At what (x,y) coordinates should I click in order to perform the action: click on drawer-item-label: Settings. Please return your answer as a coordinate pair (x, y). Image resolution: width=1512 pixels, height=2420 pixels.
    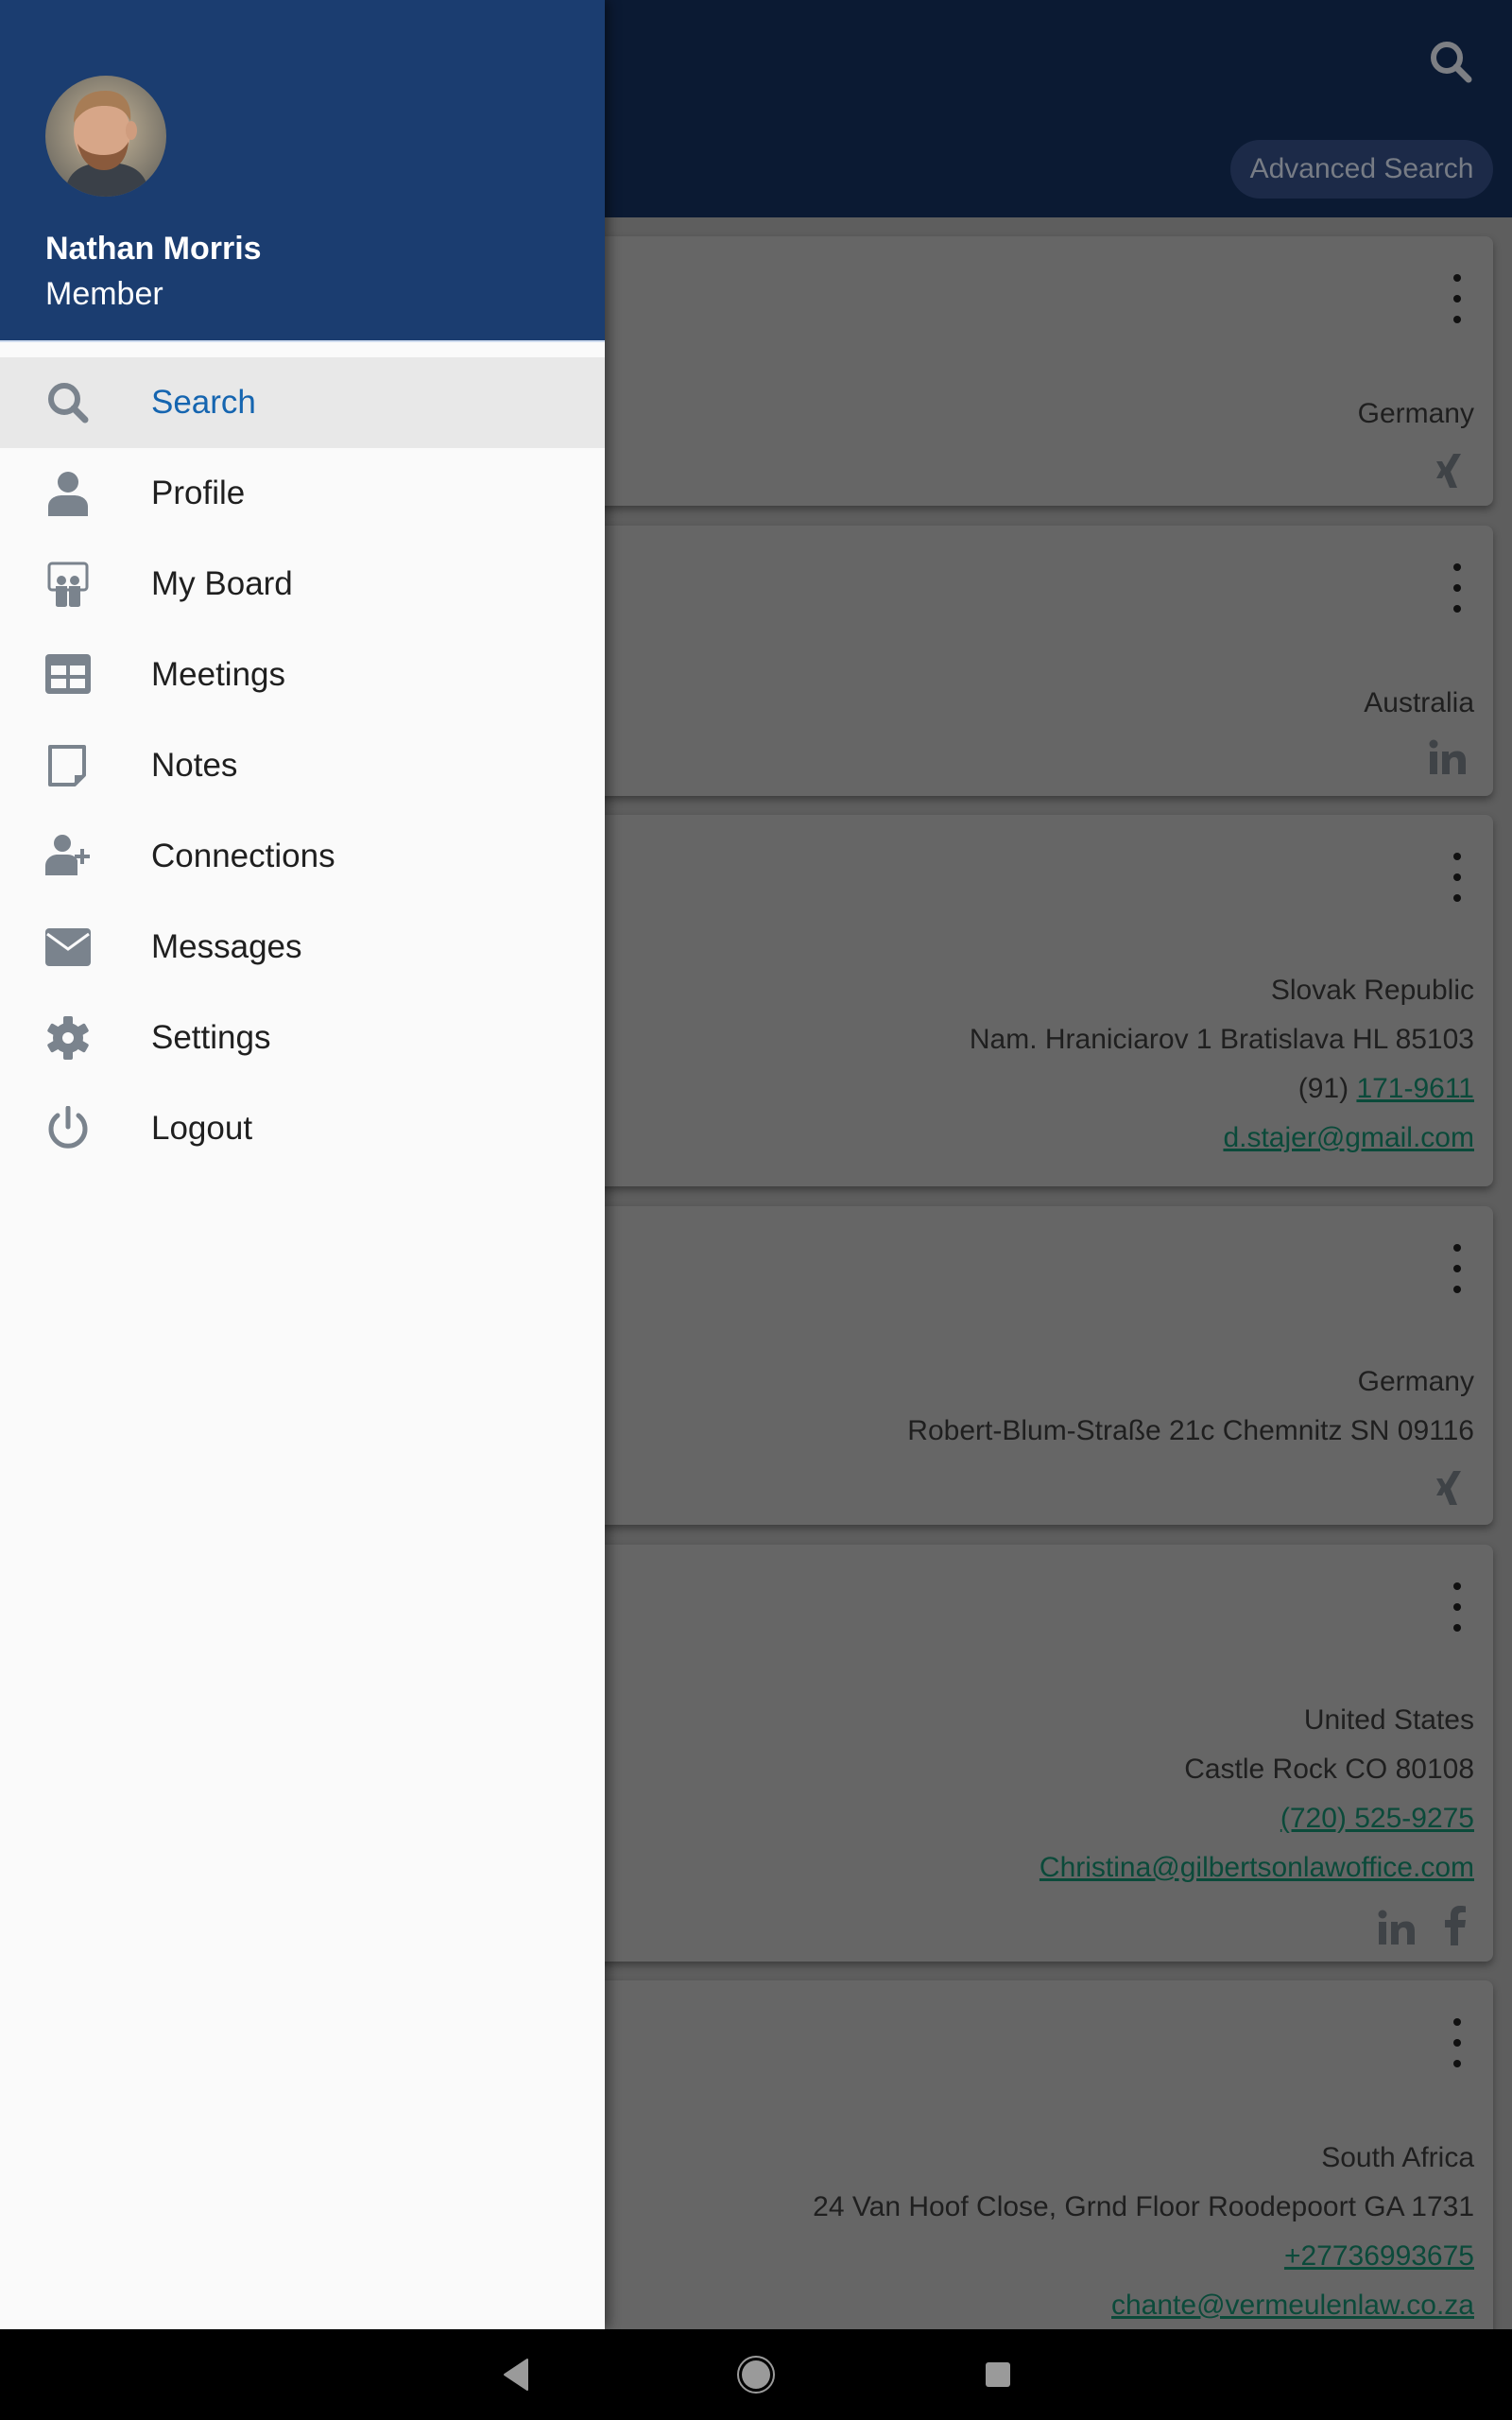
    Looking at the image, I should click on (211, 1037).